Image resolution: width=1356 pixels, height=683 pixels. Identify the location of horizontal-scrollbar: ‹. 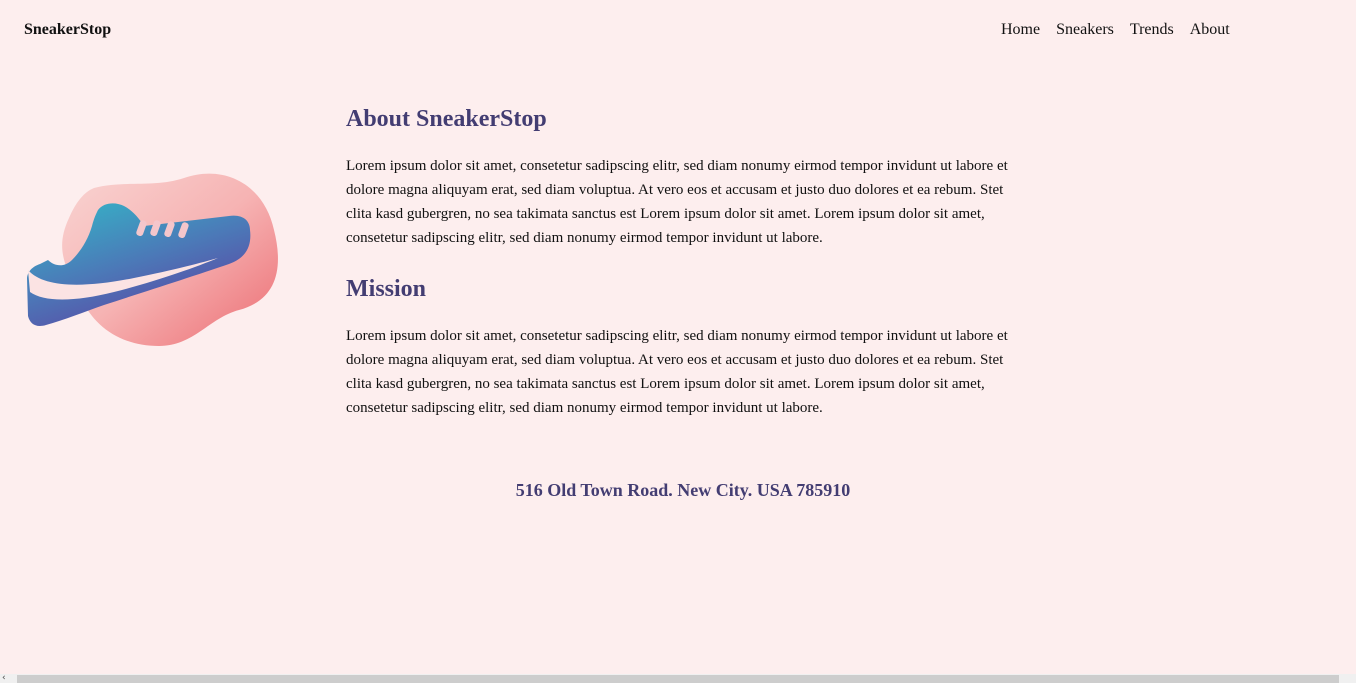
(678, 678).